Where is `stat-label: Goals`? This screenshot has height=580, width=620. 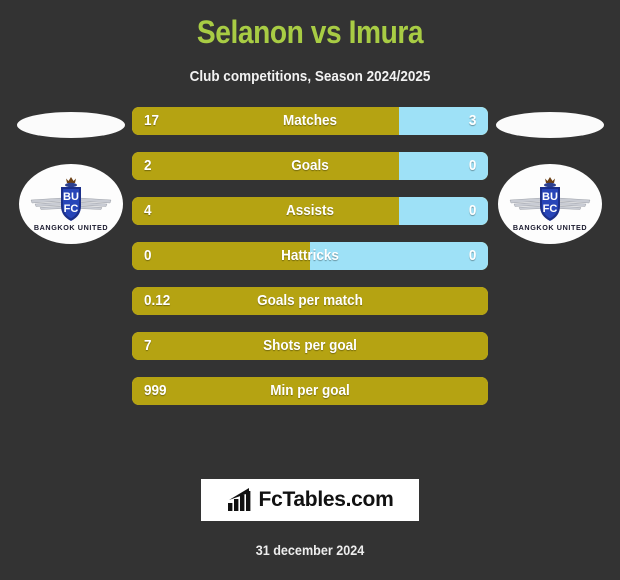
stat-label: Goals is located at coordinates (310, 165).